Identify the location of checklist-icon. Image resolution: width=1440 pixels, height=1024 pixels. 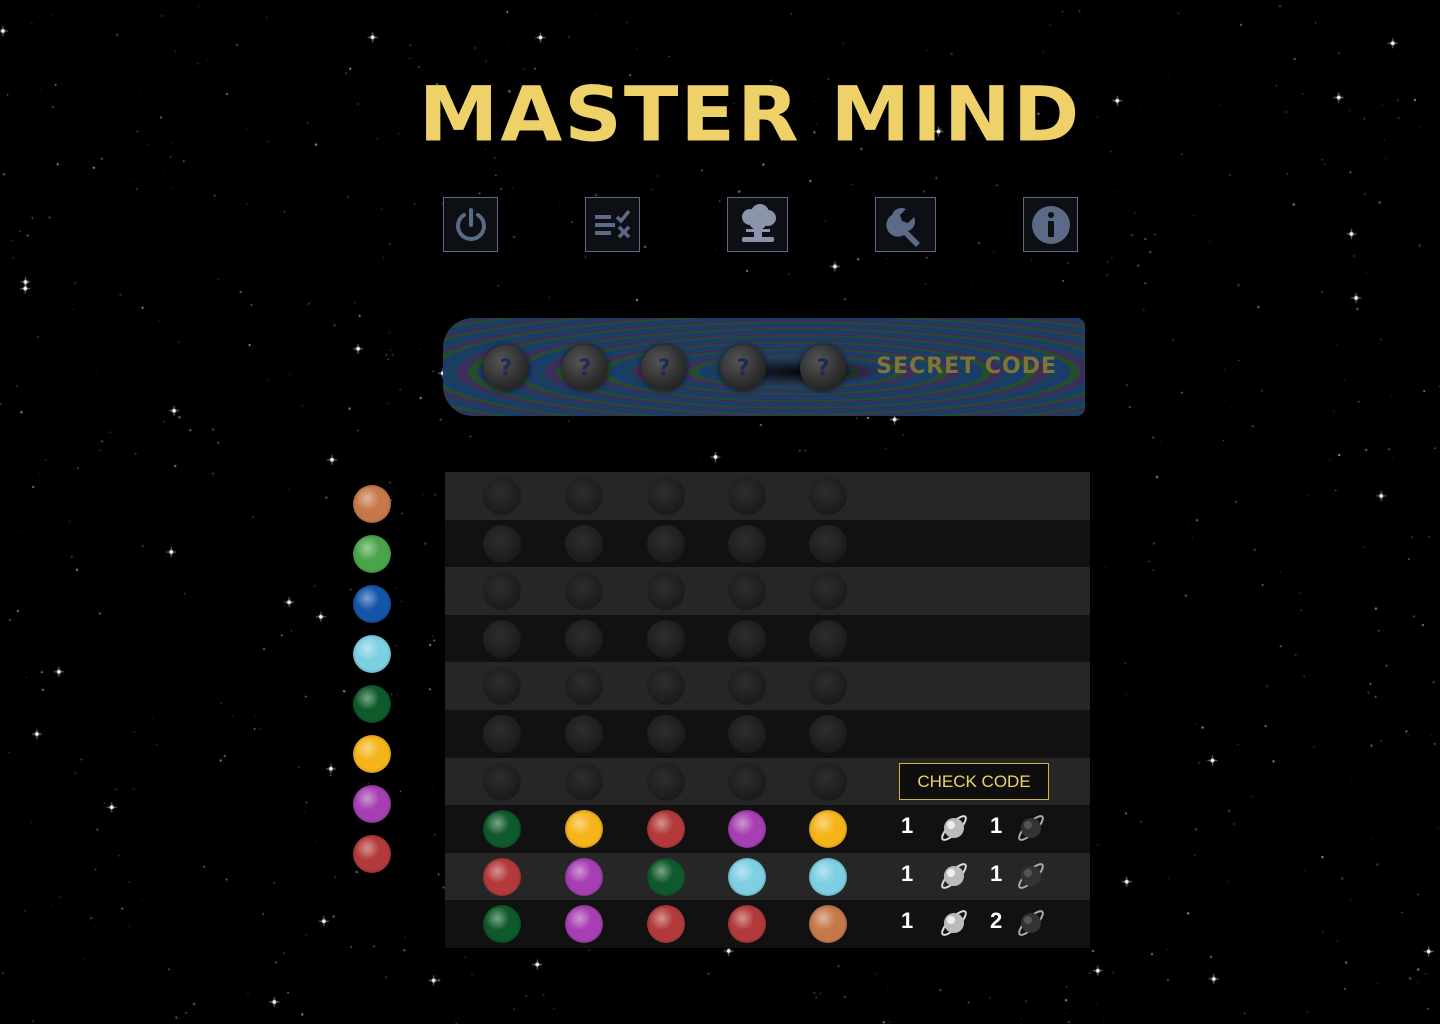
(612, 223).